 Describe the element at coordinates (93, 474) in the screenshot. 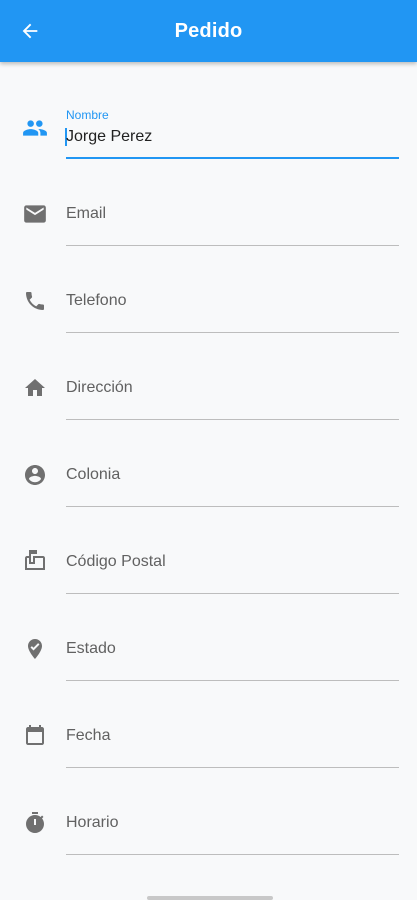

I see `colonia-label: Colonia` at that location.